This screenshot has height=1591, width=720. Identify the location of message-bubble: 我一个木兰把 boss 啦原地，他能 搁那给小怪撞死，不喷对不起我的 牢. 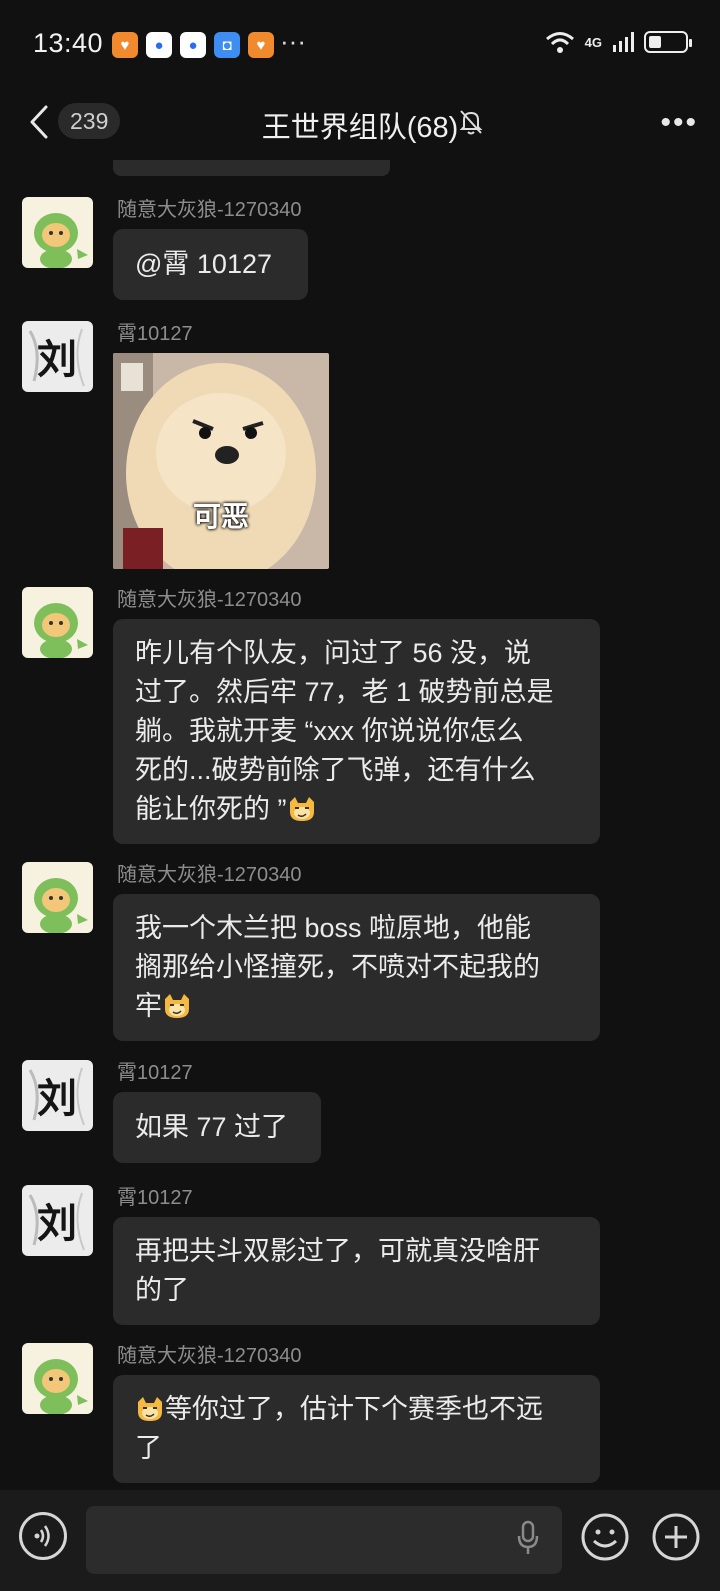
(356, 967).